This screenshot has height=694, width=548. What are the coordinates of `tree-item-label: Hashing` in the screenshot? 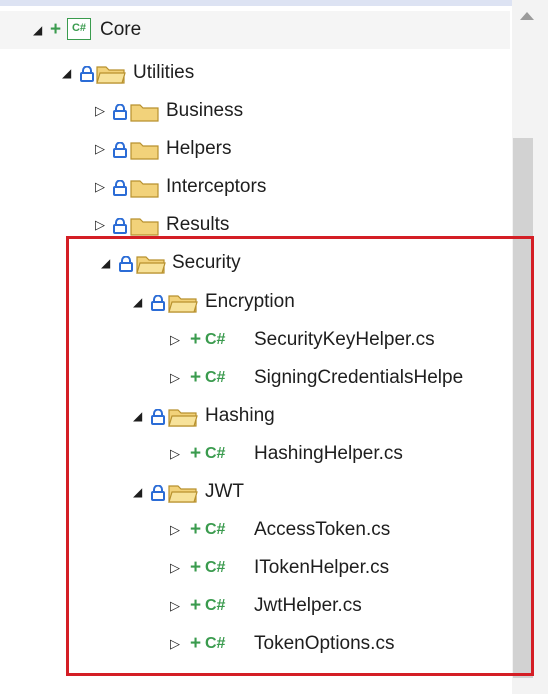 It's located at (240, 415).